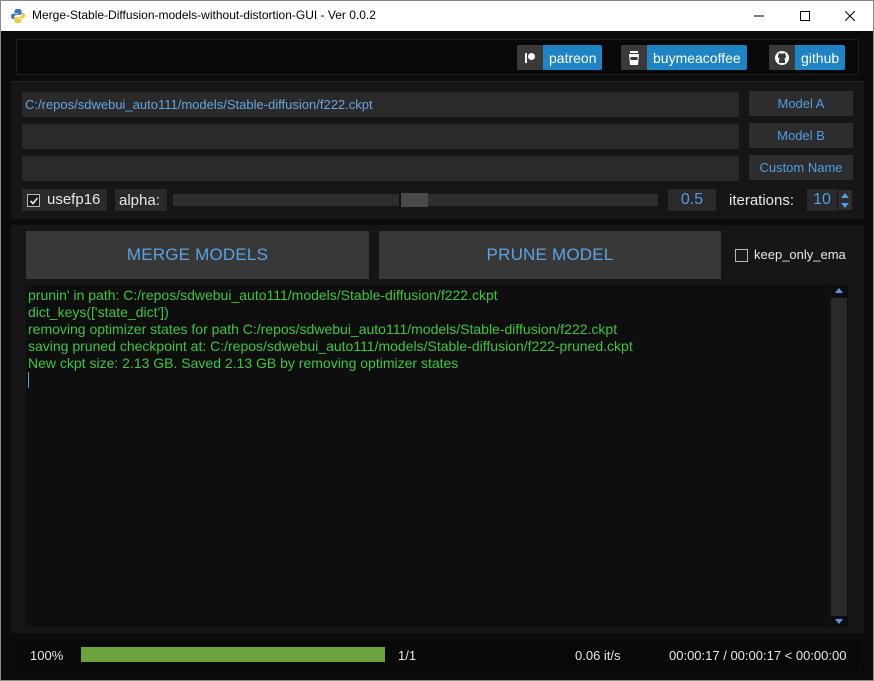 The width and height of the screenshot is (874, 681). What do you see at coordinates (801, 103) in the screenshot?
I see `model-a-button: Model A` at bounding box center [801, 103].